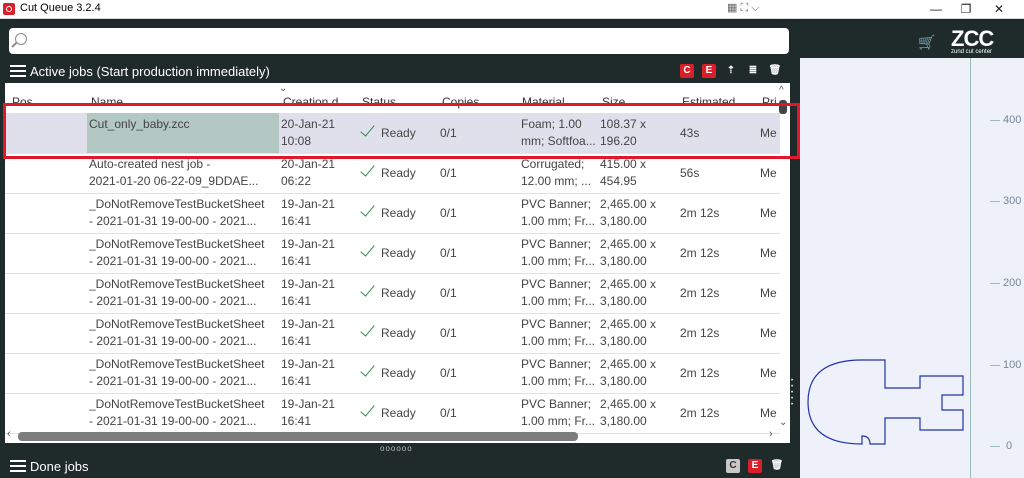 Image resolution: width=1024 pixels, height=478 pixels. What do you see at coordinates (1012, 120) in the screenshot?
I see `ruler-label: 400` at bounding box center [1012, 120].